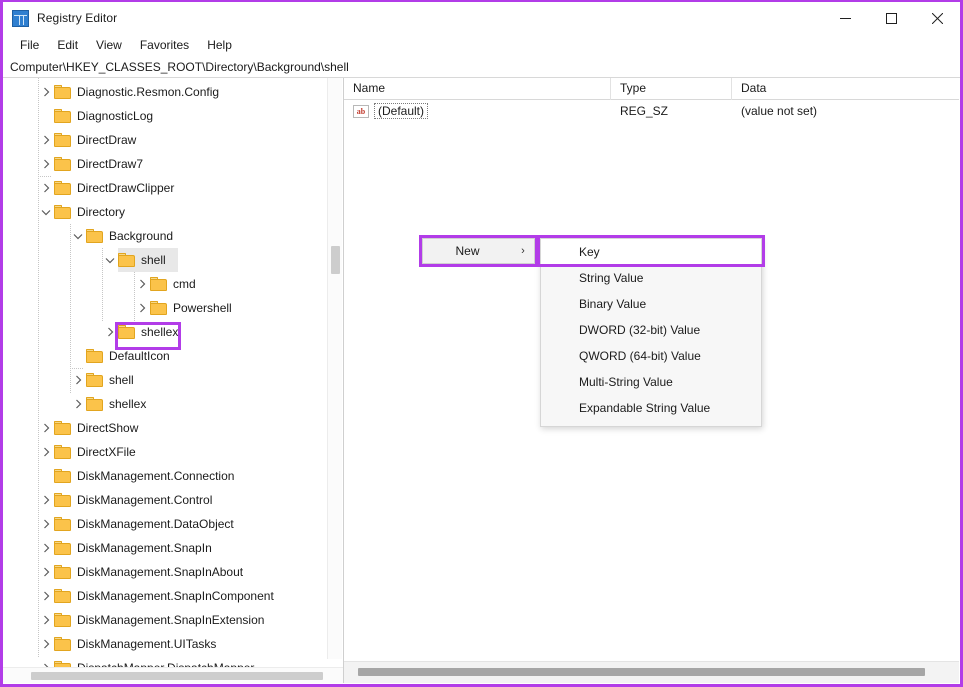 This screenshot has height=687, width=963. Describe the element at coordinates (645, 408) in the screenshot. I see `submenu-item-label: Expandable String Value` at that location.